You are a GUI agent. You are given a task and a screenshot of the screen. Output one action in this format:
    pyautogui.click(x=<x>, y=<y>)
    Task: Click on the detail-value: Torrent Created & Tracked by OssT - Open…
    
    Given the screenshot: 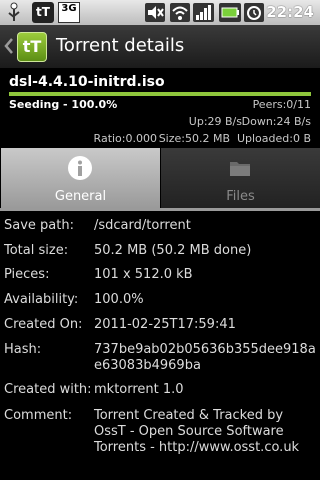 What is the action you would take?
    pyautogui.click(x=197, y=431)
    